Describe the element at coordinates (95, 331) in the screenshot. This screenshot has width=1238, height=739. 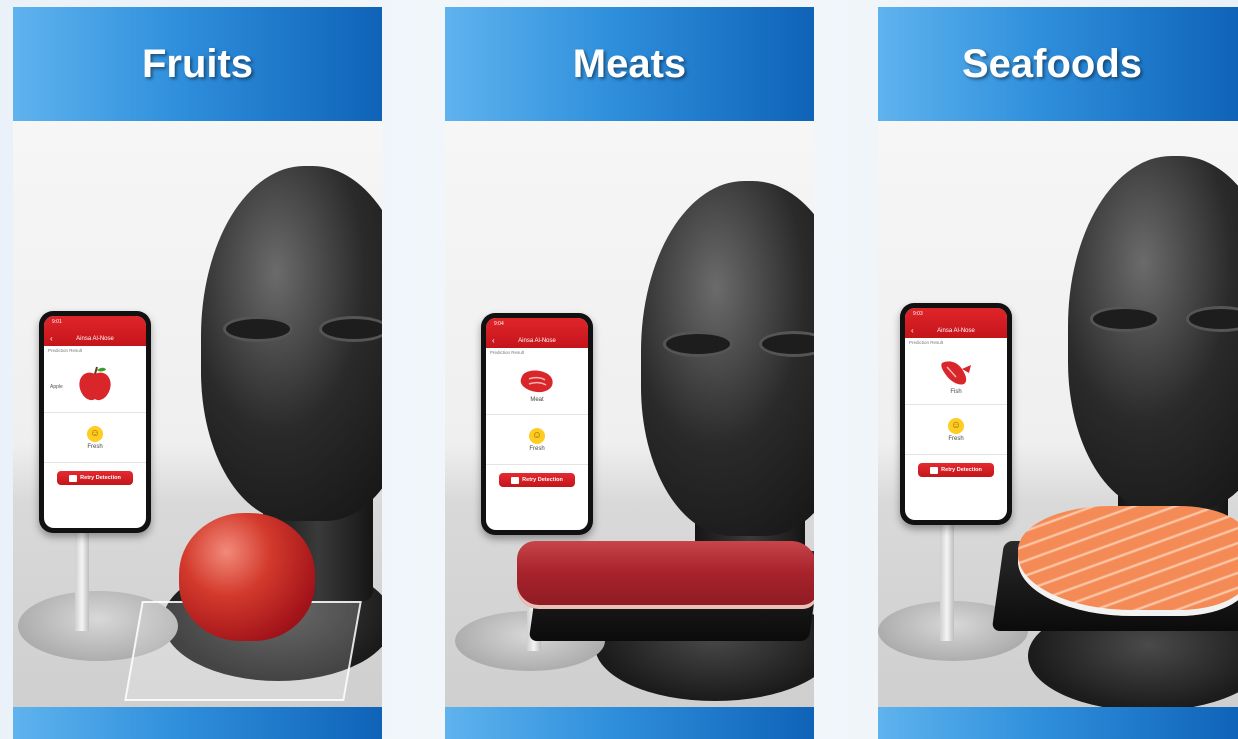
I see `app-bar: 9:01 ‹ Ainsa Al-Nose` at that location.